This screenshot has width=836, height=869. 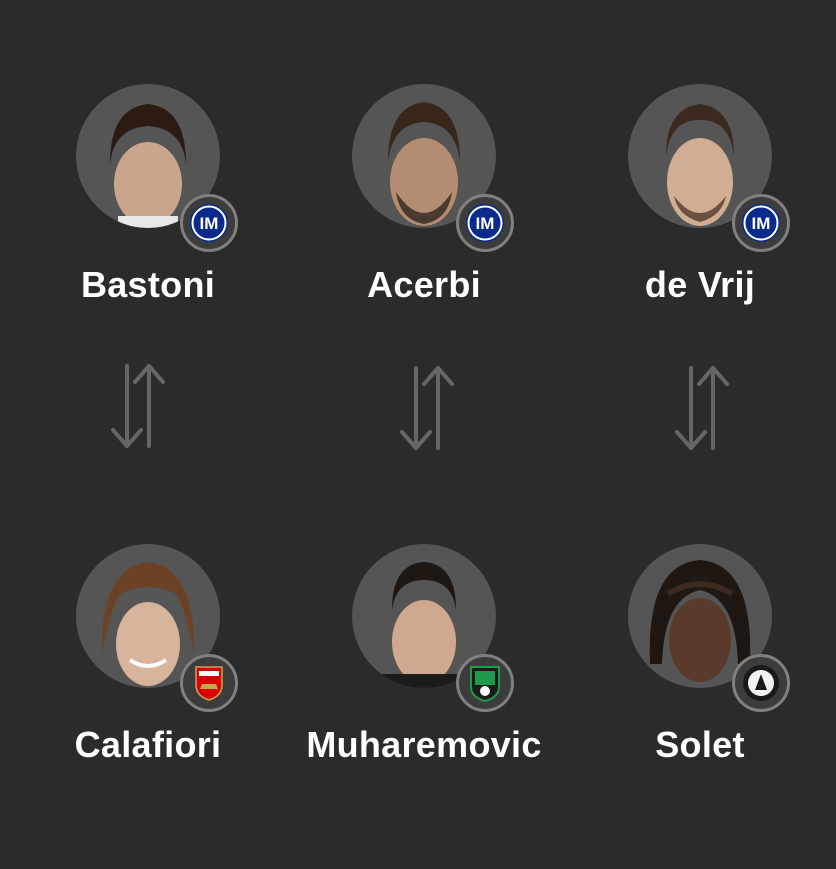 I want to click on player-out-bastoni: Bastoni, so click(x=148, y=195).